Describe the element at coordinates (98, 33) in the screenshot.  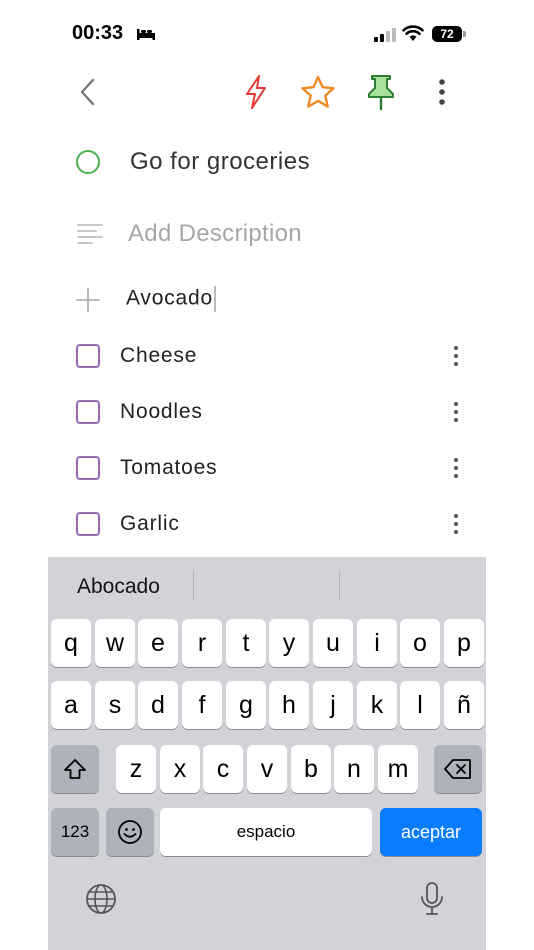
I see `status-time: 00:33` at that location.